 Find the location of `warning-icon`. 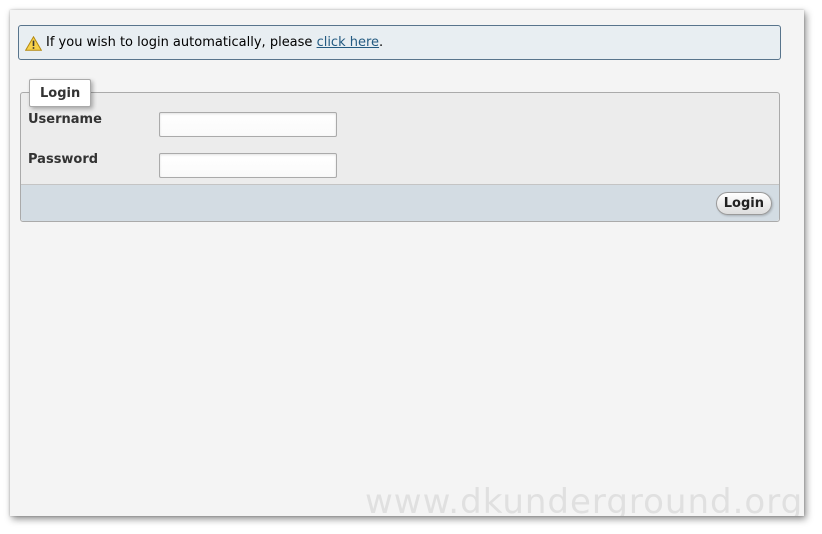

warning-icon is located at coordinates (33, 43).